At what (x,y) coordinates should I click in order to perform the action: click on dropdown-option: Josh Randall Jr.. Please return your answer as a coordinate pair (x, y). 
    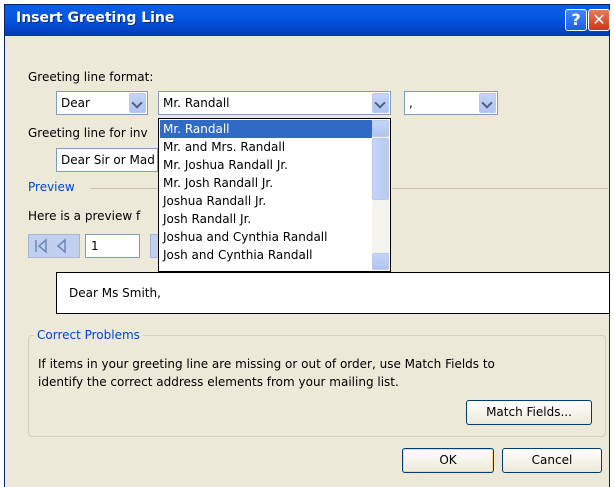
    Looking at the image, I should click on (267, 219).